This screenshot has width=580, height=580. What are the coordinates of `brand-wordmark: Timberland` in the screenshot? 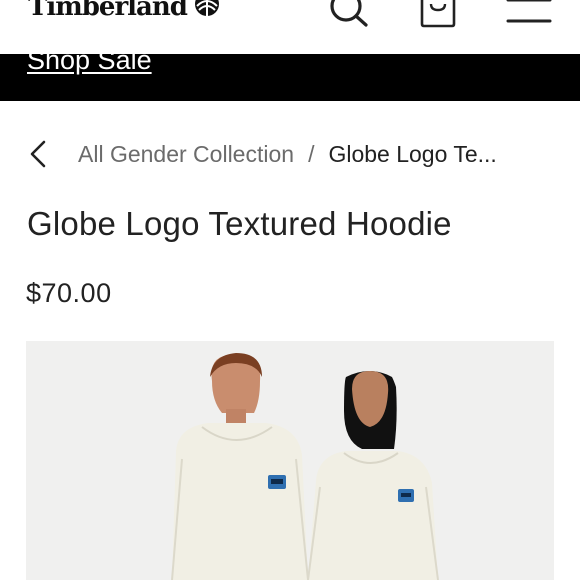 It's located at (108, 11).